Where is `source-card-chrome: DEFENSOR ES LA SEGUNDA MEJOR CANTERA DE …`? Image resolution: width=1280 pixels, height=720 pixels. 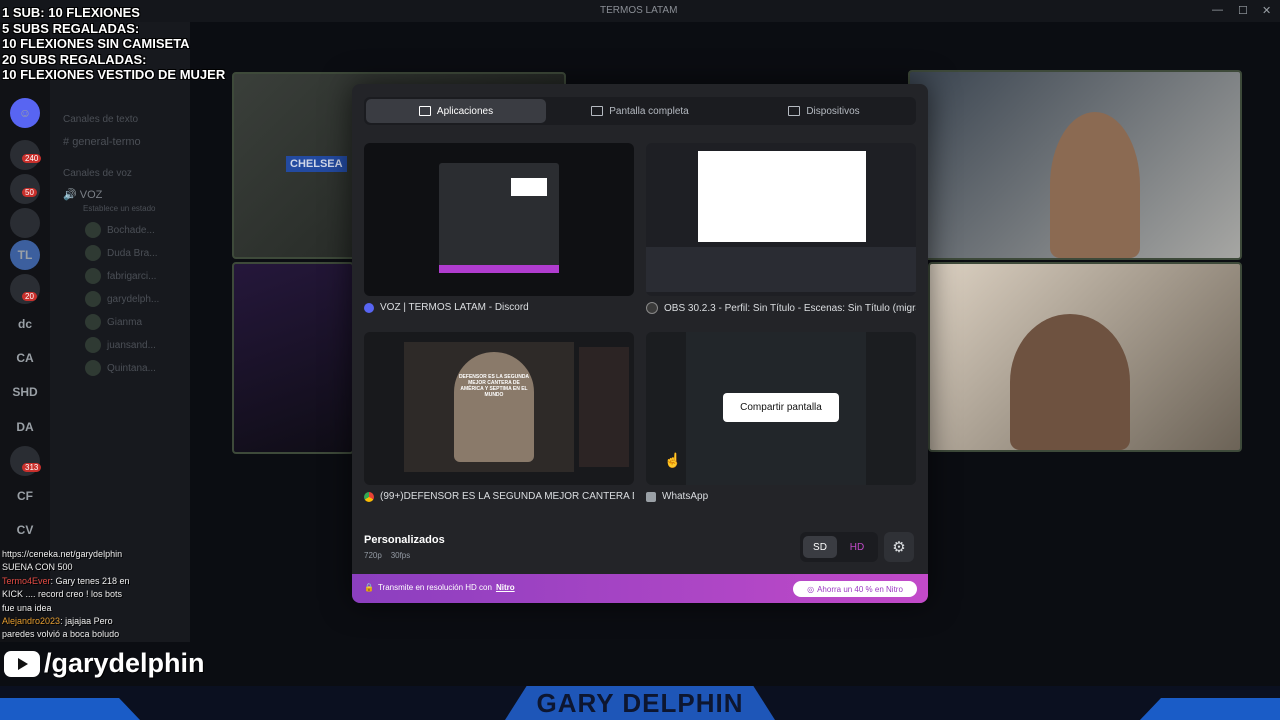 source-card-chrome: DEFENSOR ES LA SEGUNDA MEJOR CANTERA DE … is located at coordinates (499, 417).